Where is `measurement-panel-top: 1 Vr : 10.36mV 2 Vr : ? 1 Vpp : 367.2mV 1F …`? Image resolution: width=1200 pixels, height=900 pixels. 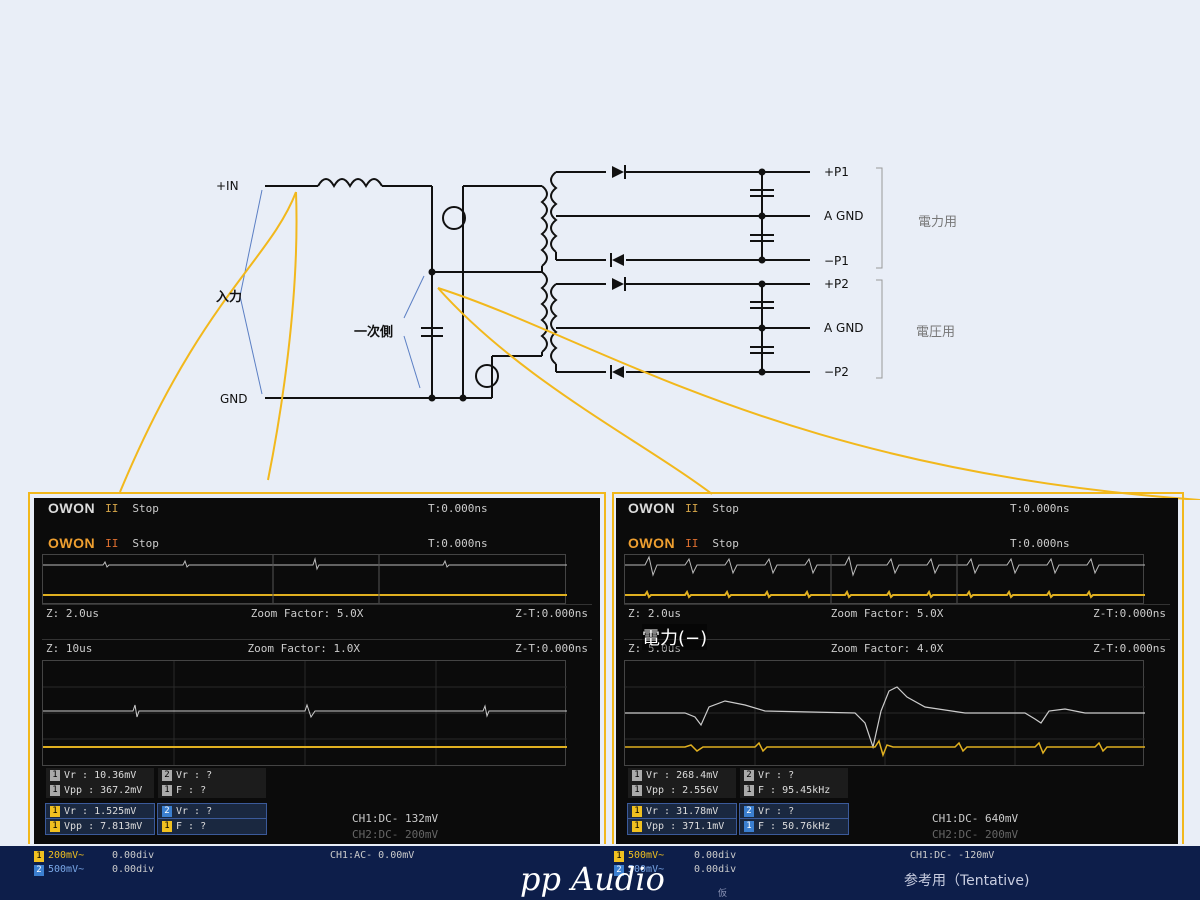 measurement-panel-top: 1 Vr : 10.36mV 2 Vr : ? 1 Vpp : 367.2mV 1F … is located at coordinates (156, 783).